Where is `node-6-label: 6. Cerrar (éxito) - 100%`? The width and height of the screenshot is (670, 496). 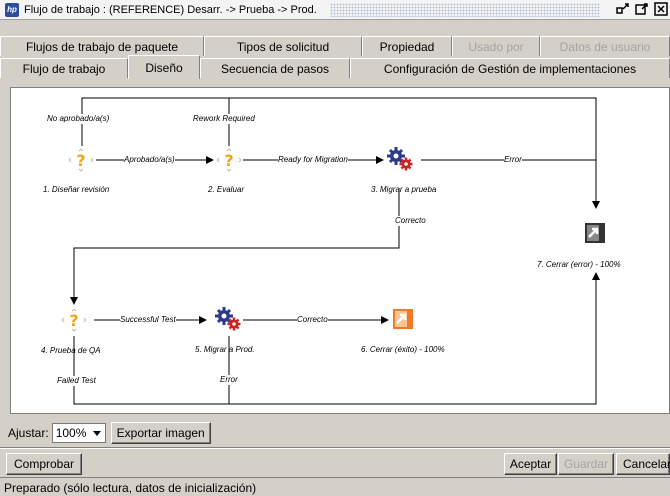
node-6-label: 6. Cerrar (éxito) - 100% is located at coordinates (403, 349).